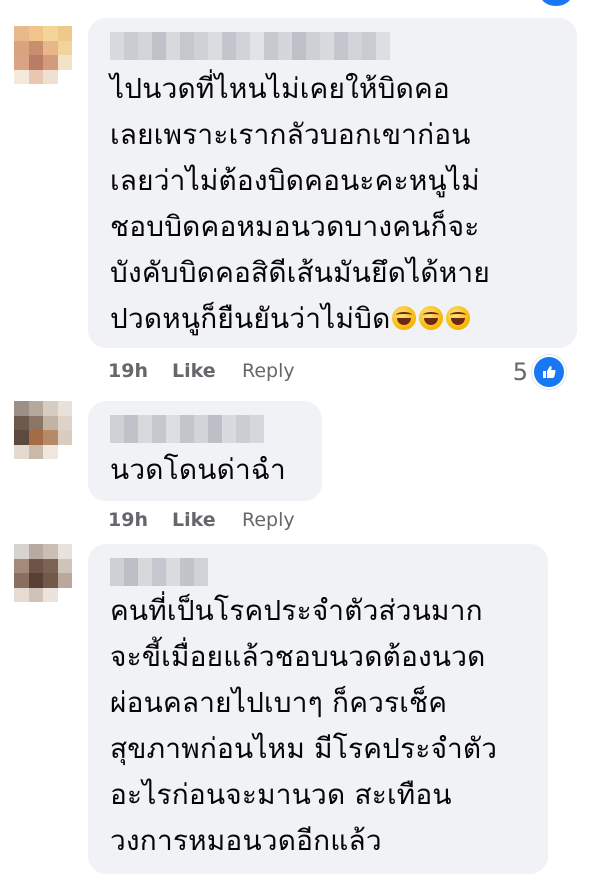 This screenshot has width=600, height=874. What do you see at coordinates (431, 318) in the screenshot?
I see `rolling-on-floor-laughing-emoji` at bounding box center [431, 318].